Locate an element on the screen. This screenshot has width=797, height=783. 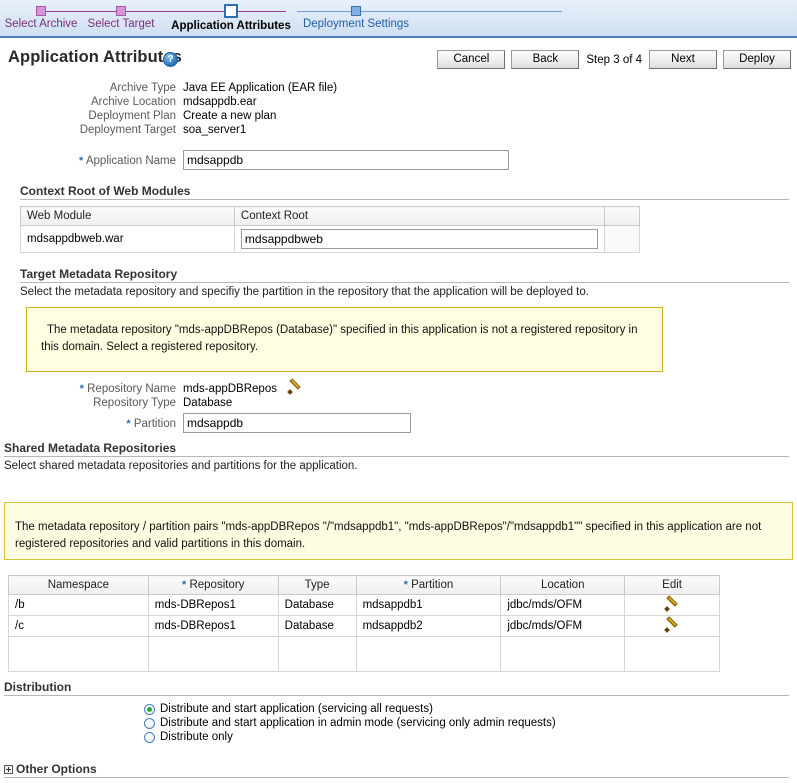
plus-box-icon is located at coordinates (8, 769).